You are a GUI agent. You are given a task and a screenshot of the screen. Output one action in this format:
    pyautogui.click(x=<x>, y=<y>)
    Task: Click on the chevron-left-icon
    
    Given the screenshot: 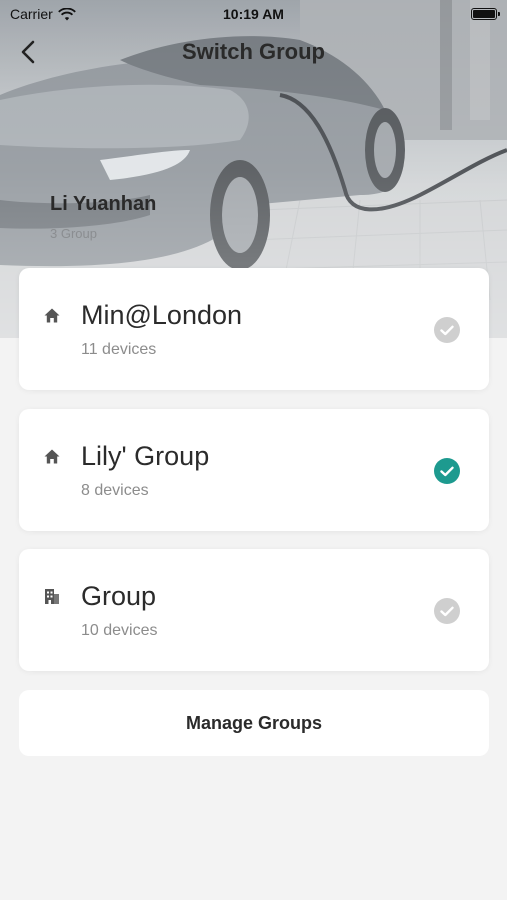 What is the action you would take?
    pyautogui.click(x=28, y=52)
    